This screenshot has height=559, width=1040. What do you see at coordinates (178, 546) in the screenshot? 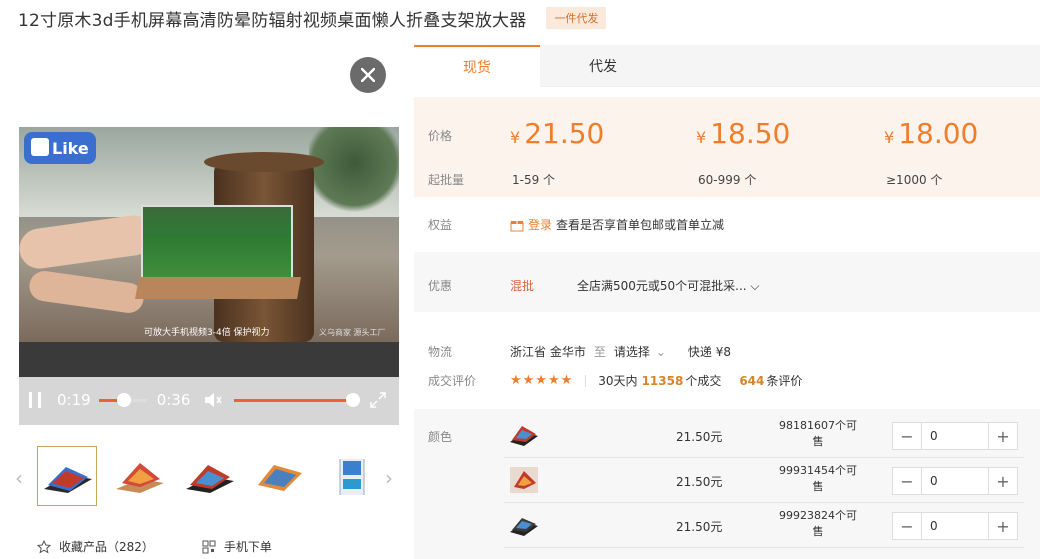
I see `bottom-links: 收藏产品（282） 手机下单` at bounding box center [178, 546].